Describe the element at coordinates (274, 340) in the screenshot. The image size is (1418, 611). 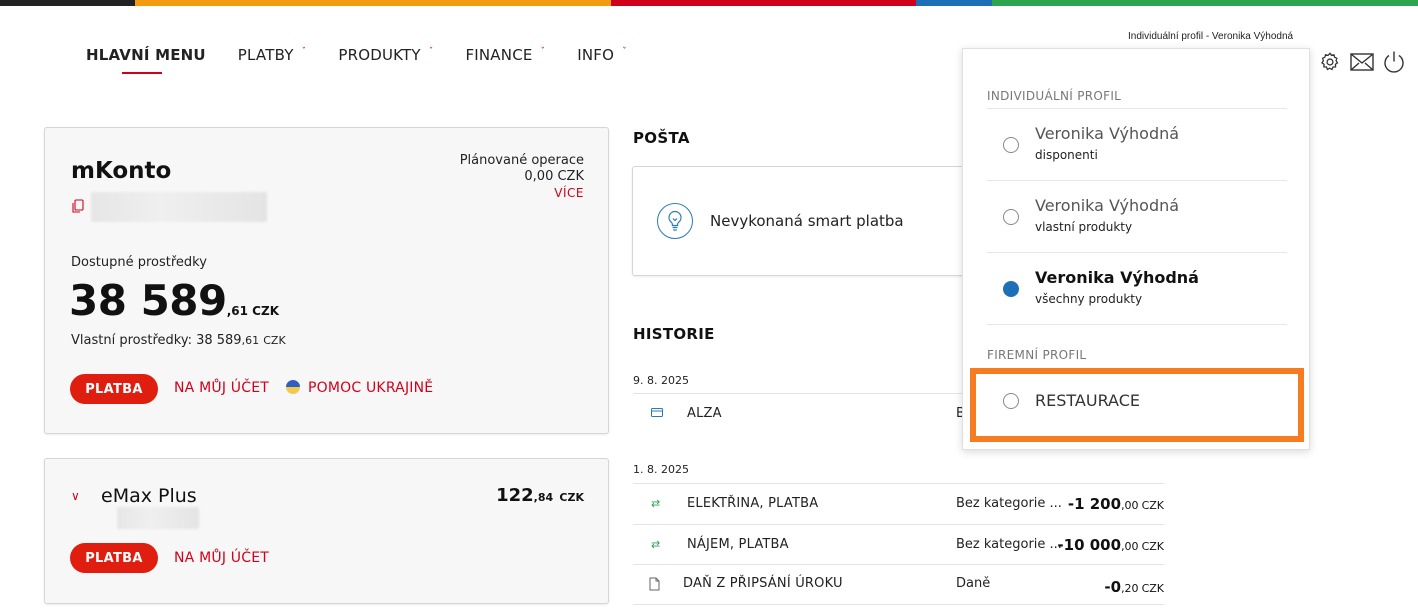
I see `own-funds-currency: CZK` at that location.